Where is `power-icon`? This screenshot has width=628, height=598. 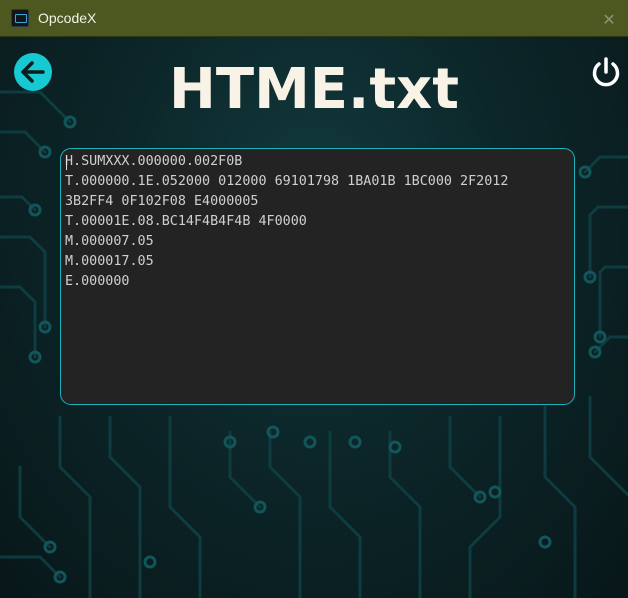
power-icon is located at coordinates (606, 72).